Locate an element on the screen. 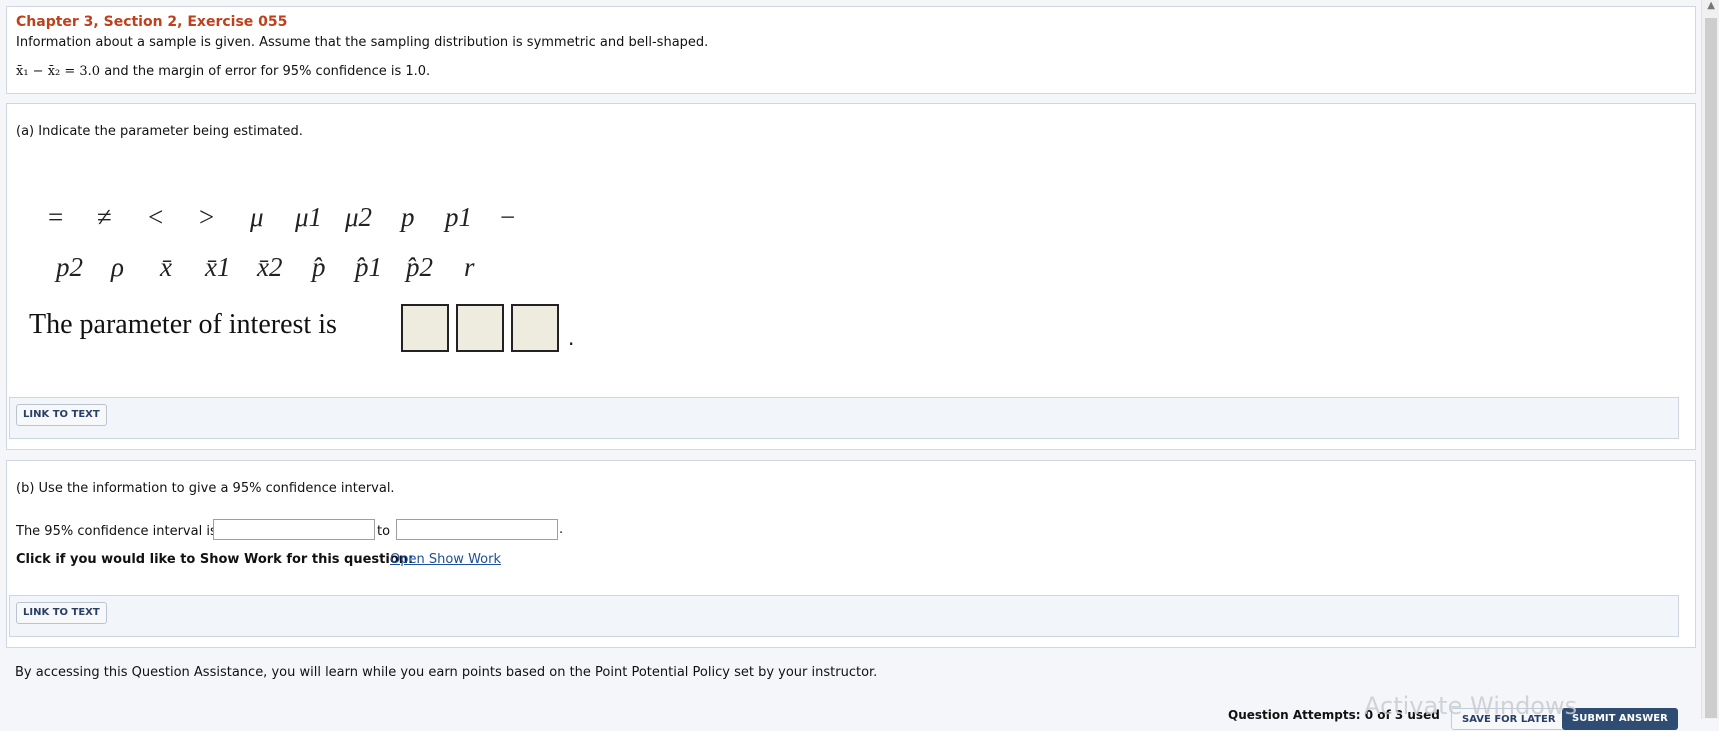 This screenshot has width=1719, height=731. equals-symbol: = is located at coordinates (55, 217).